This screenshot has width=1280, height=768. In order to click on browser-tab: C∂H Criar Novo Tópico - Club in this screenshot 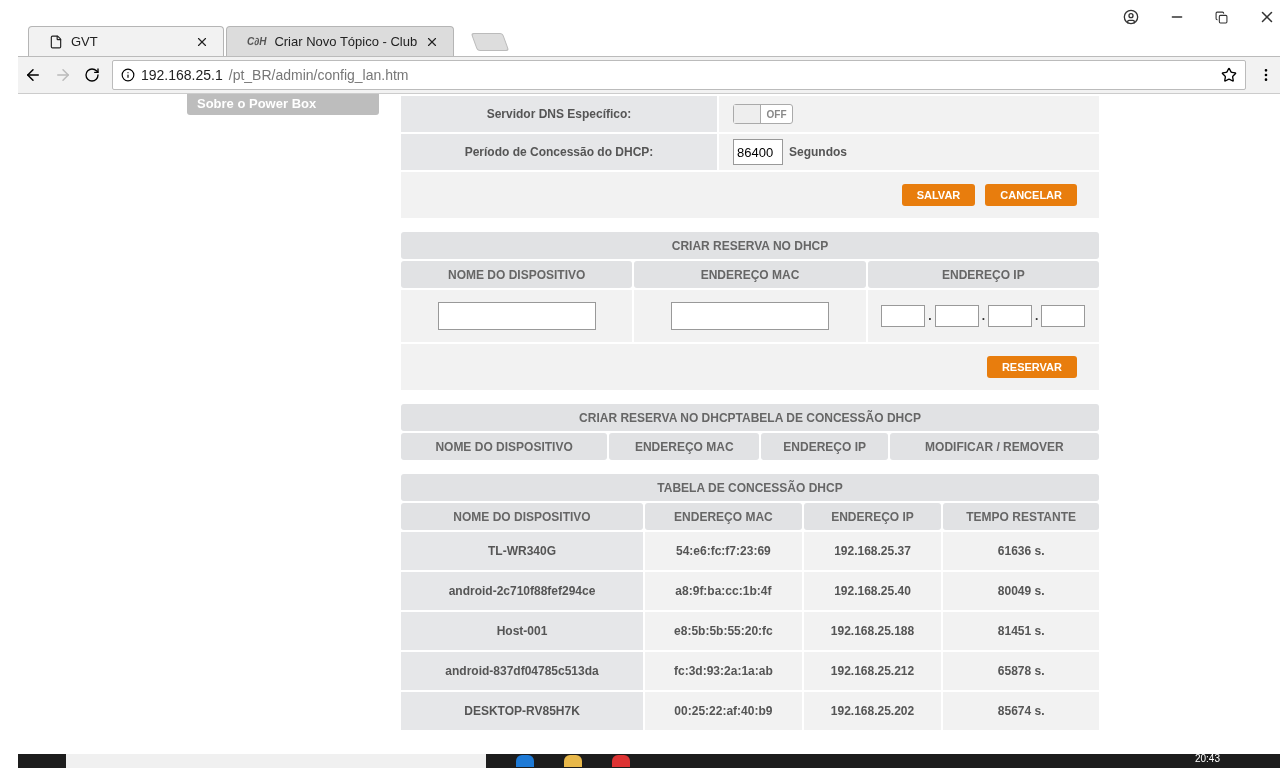, I will do `click(340, 41)`.